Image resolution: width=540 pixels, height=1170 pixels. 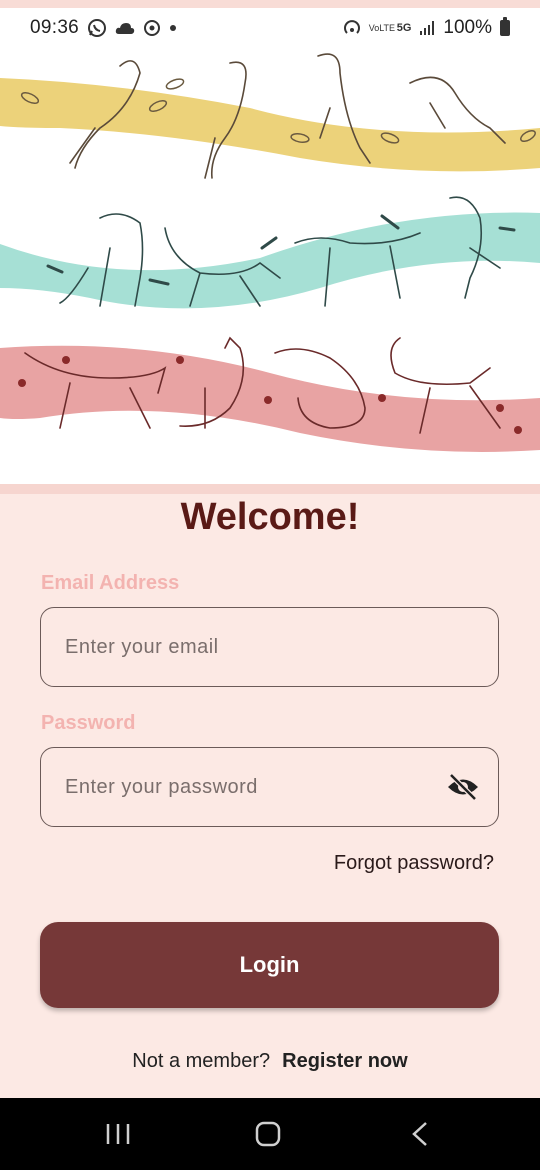 I want to click on password-label: Password, so click(x=88, y=723).